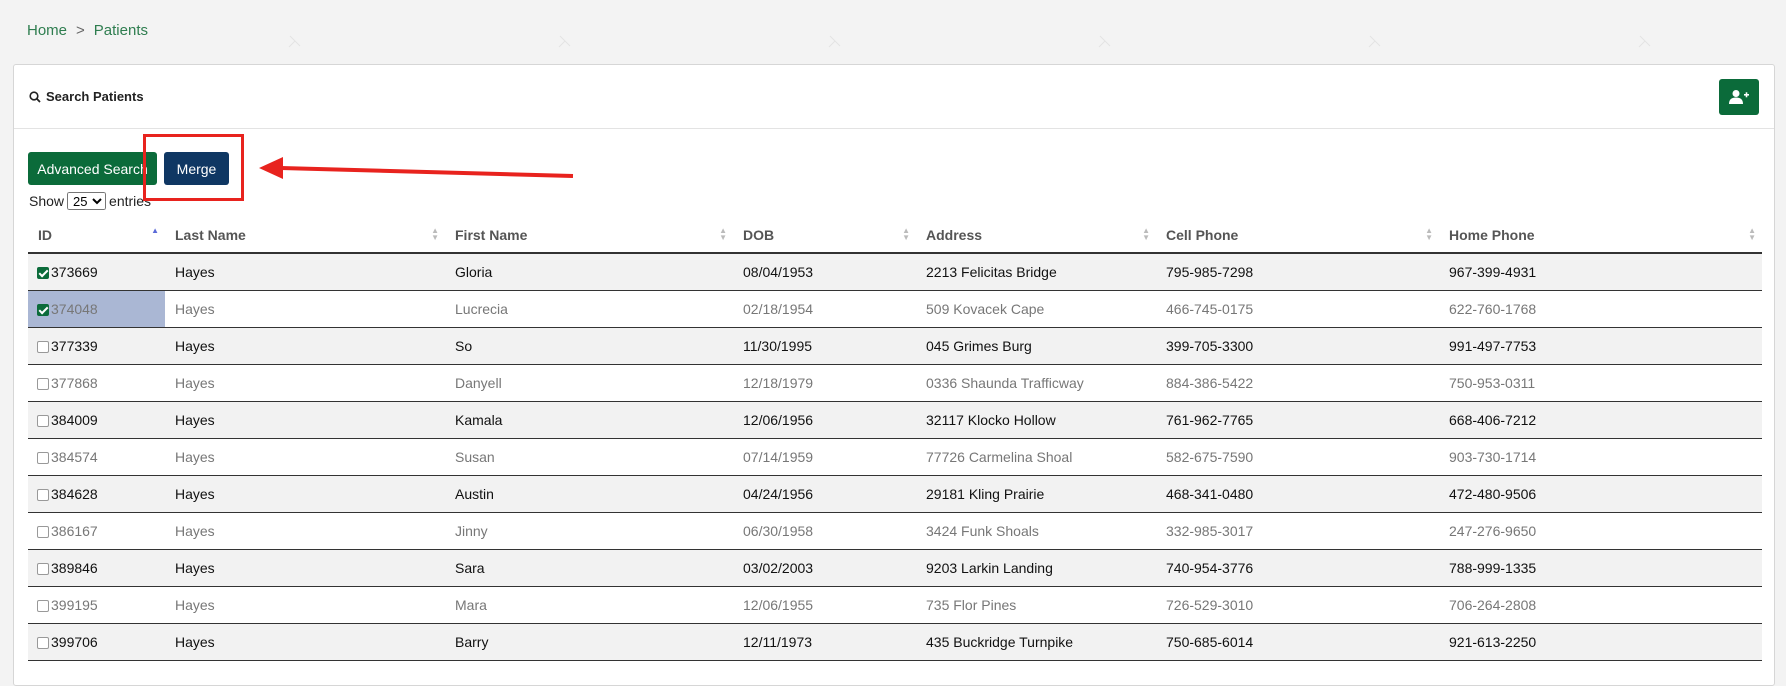 Image resolution: width=1786 pixels, height=686 pixels. What do you see at coordinates (1297, 272) in the screenshot?
I see `cell-phone-cell: 795-985-7298` at bounding box center [1297, 272].